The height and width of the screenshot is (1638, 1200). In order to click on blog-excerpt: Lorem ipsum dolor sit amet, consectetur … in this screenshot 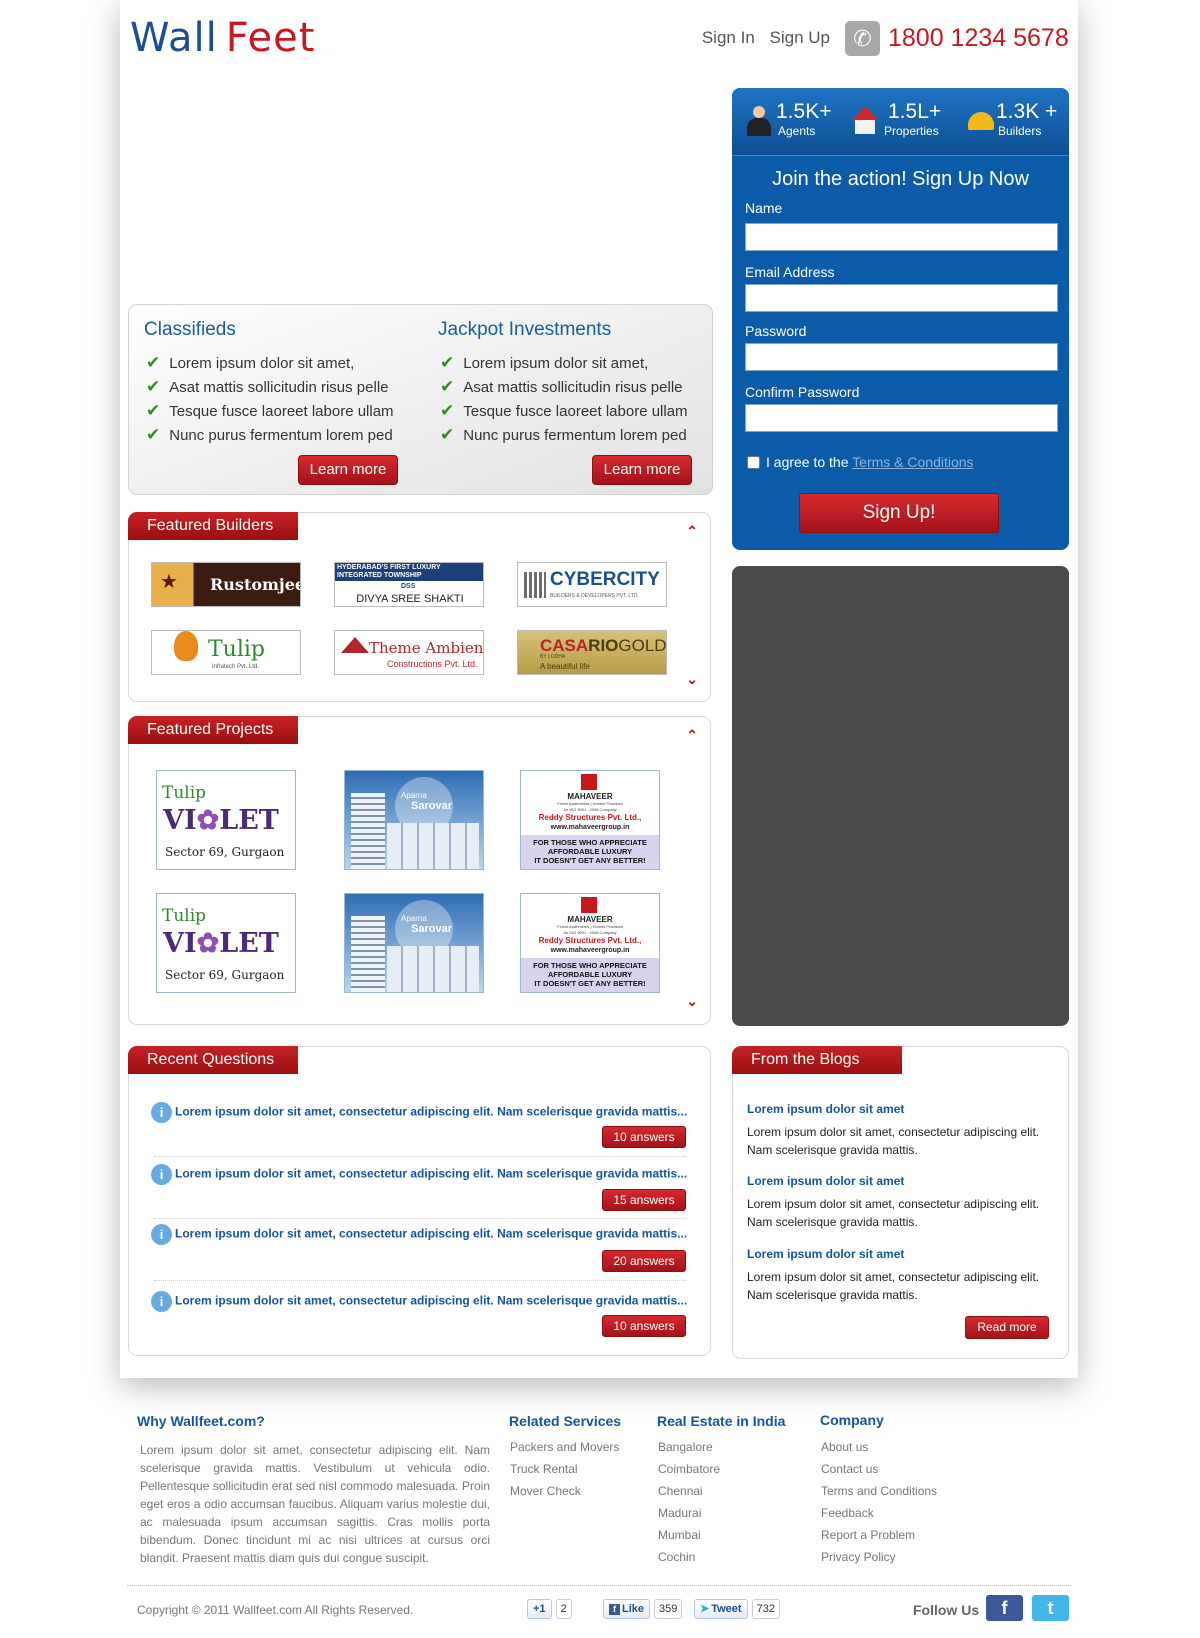, I will do `click(893, 1213)`.